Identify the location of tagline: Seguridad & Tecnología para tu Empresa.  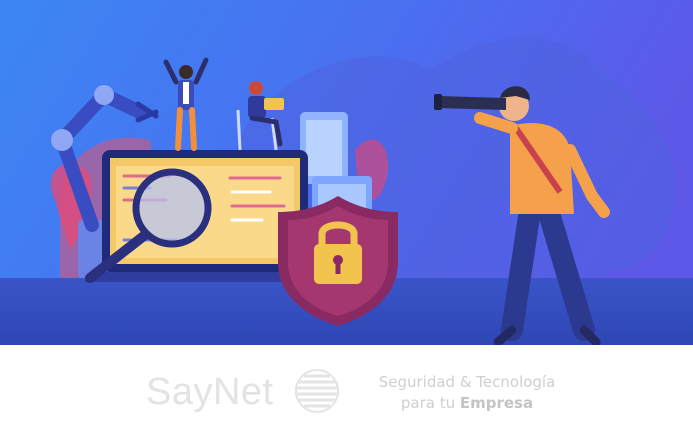
(467, 393).